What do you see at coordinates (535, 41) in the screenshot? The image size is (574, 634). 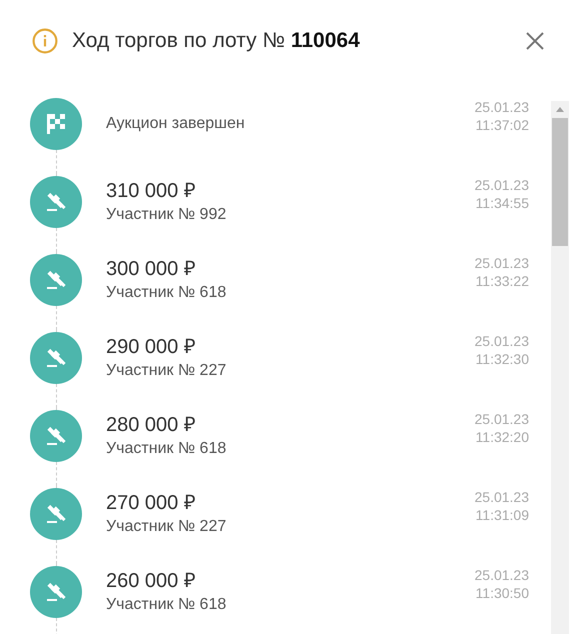 I see `close-button` at bounding box center [535, 41].